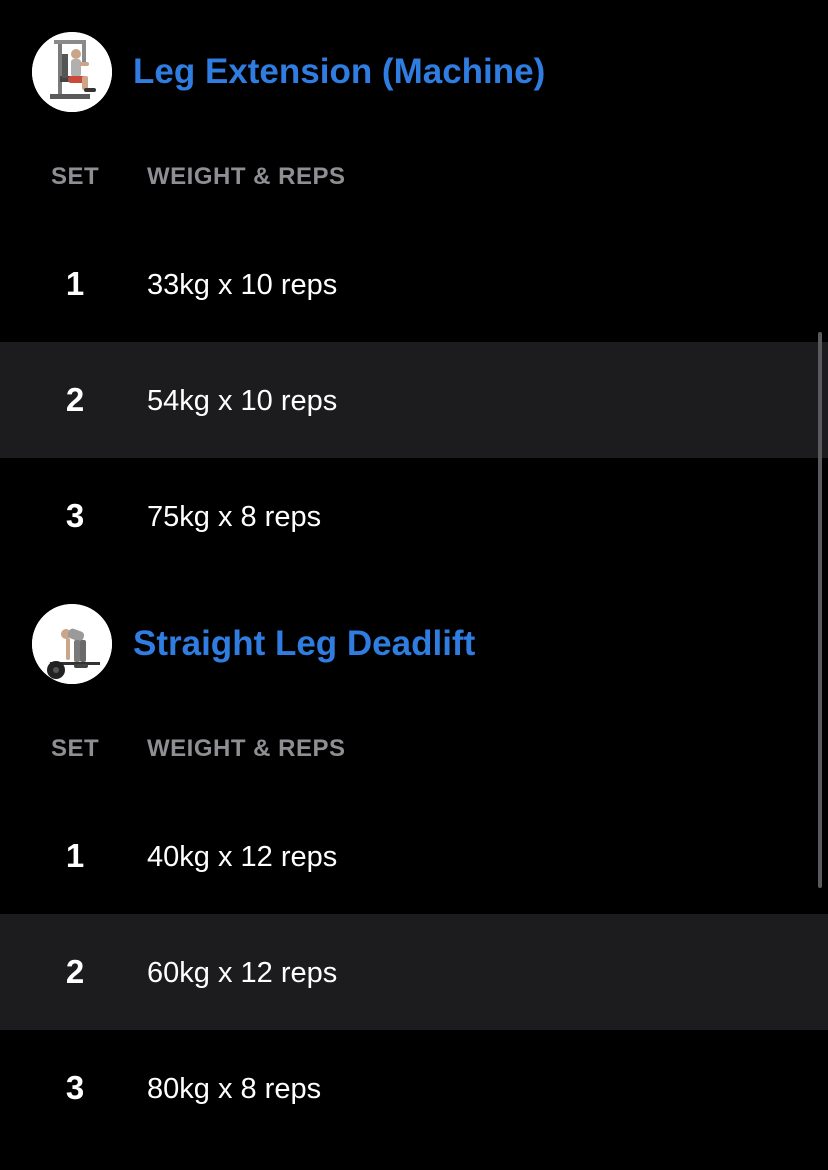 The image size is (828, 1170). Describe the element at coordinates (242, 401) in the screenshot. I see `set-weight-reps: 54kg x 10 reps` at that location.